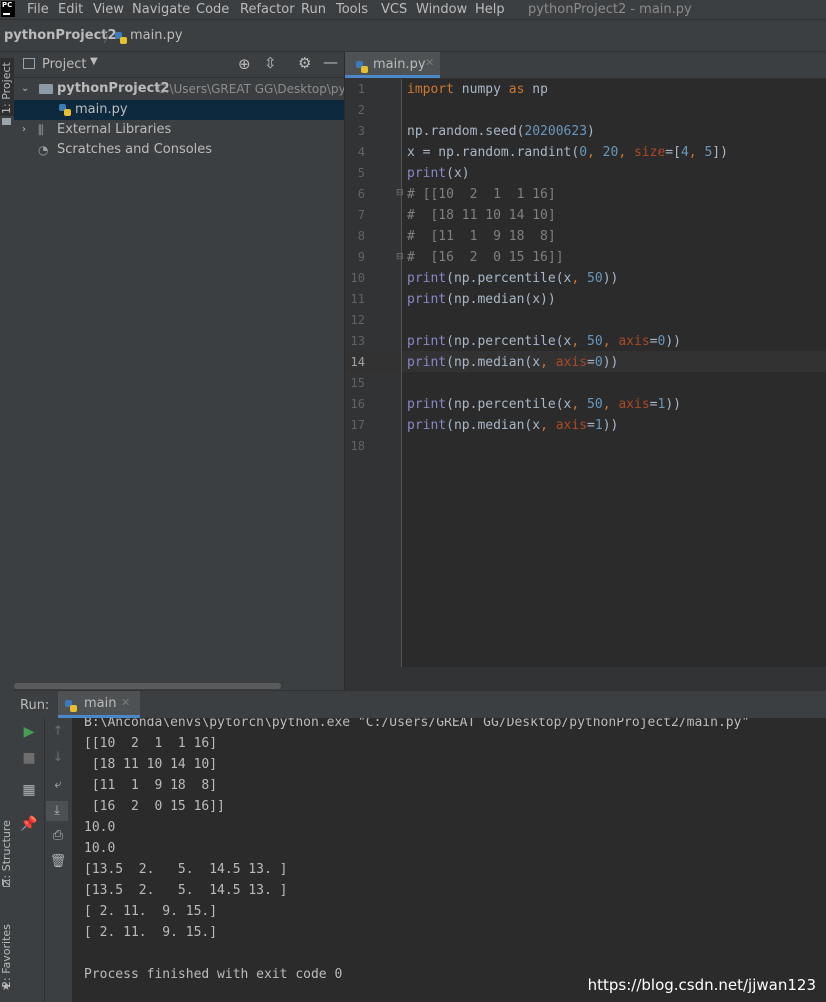 Image resolution: width=826 pixels, height=1002 pixels. I want to click on code-line: print(np.median(x)), so click(481, 299).